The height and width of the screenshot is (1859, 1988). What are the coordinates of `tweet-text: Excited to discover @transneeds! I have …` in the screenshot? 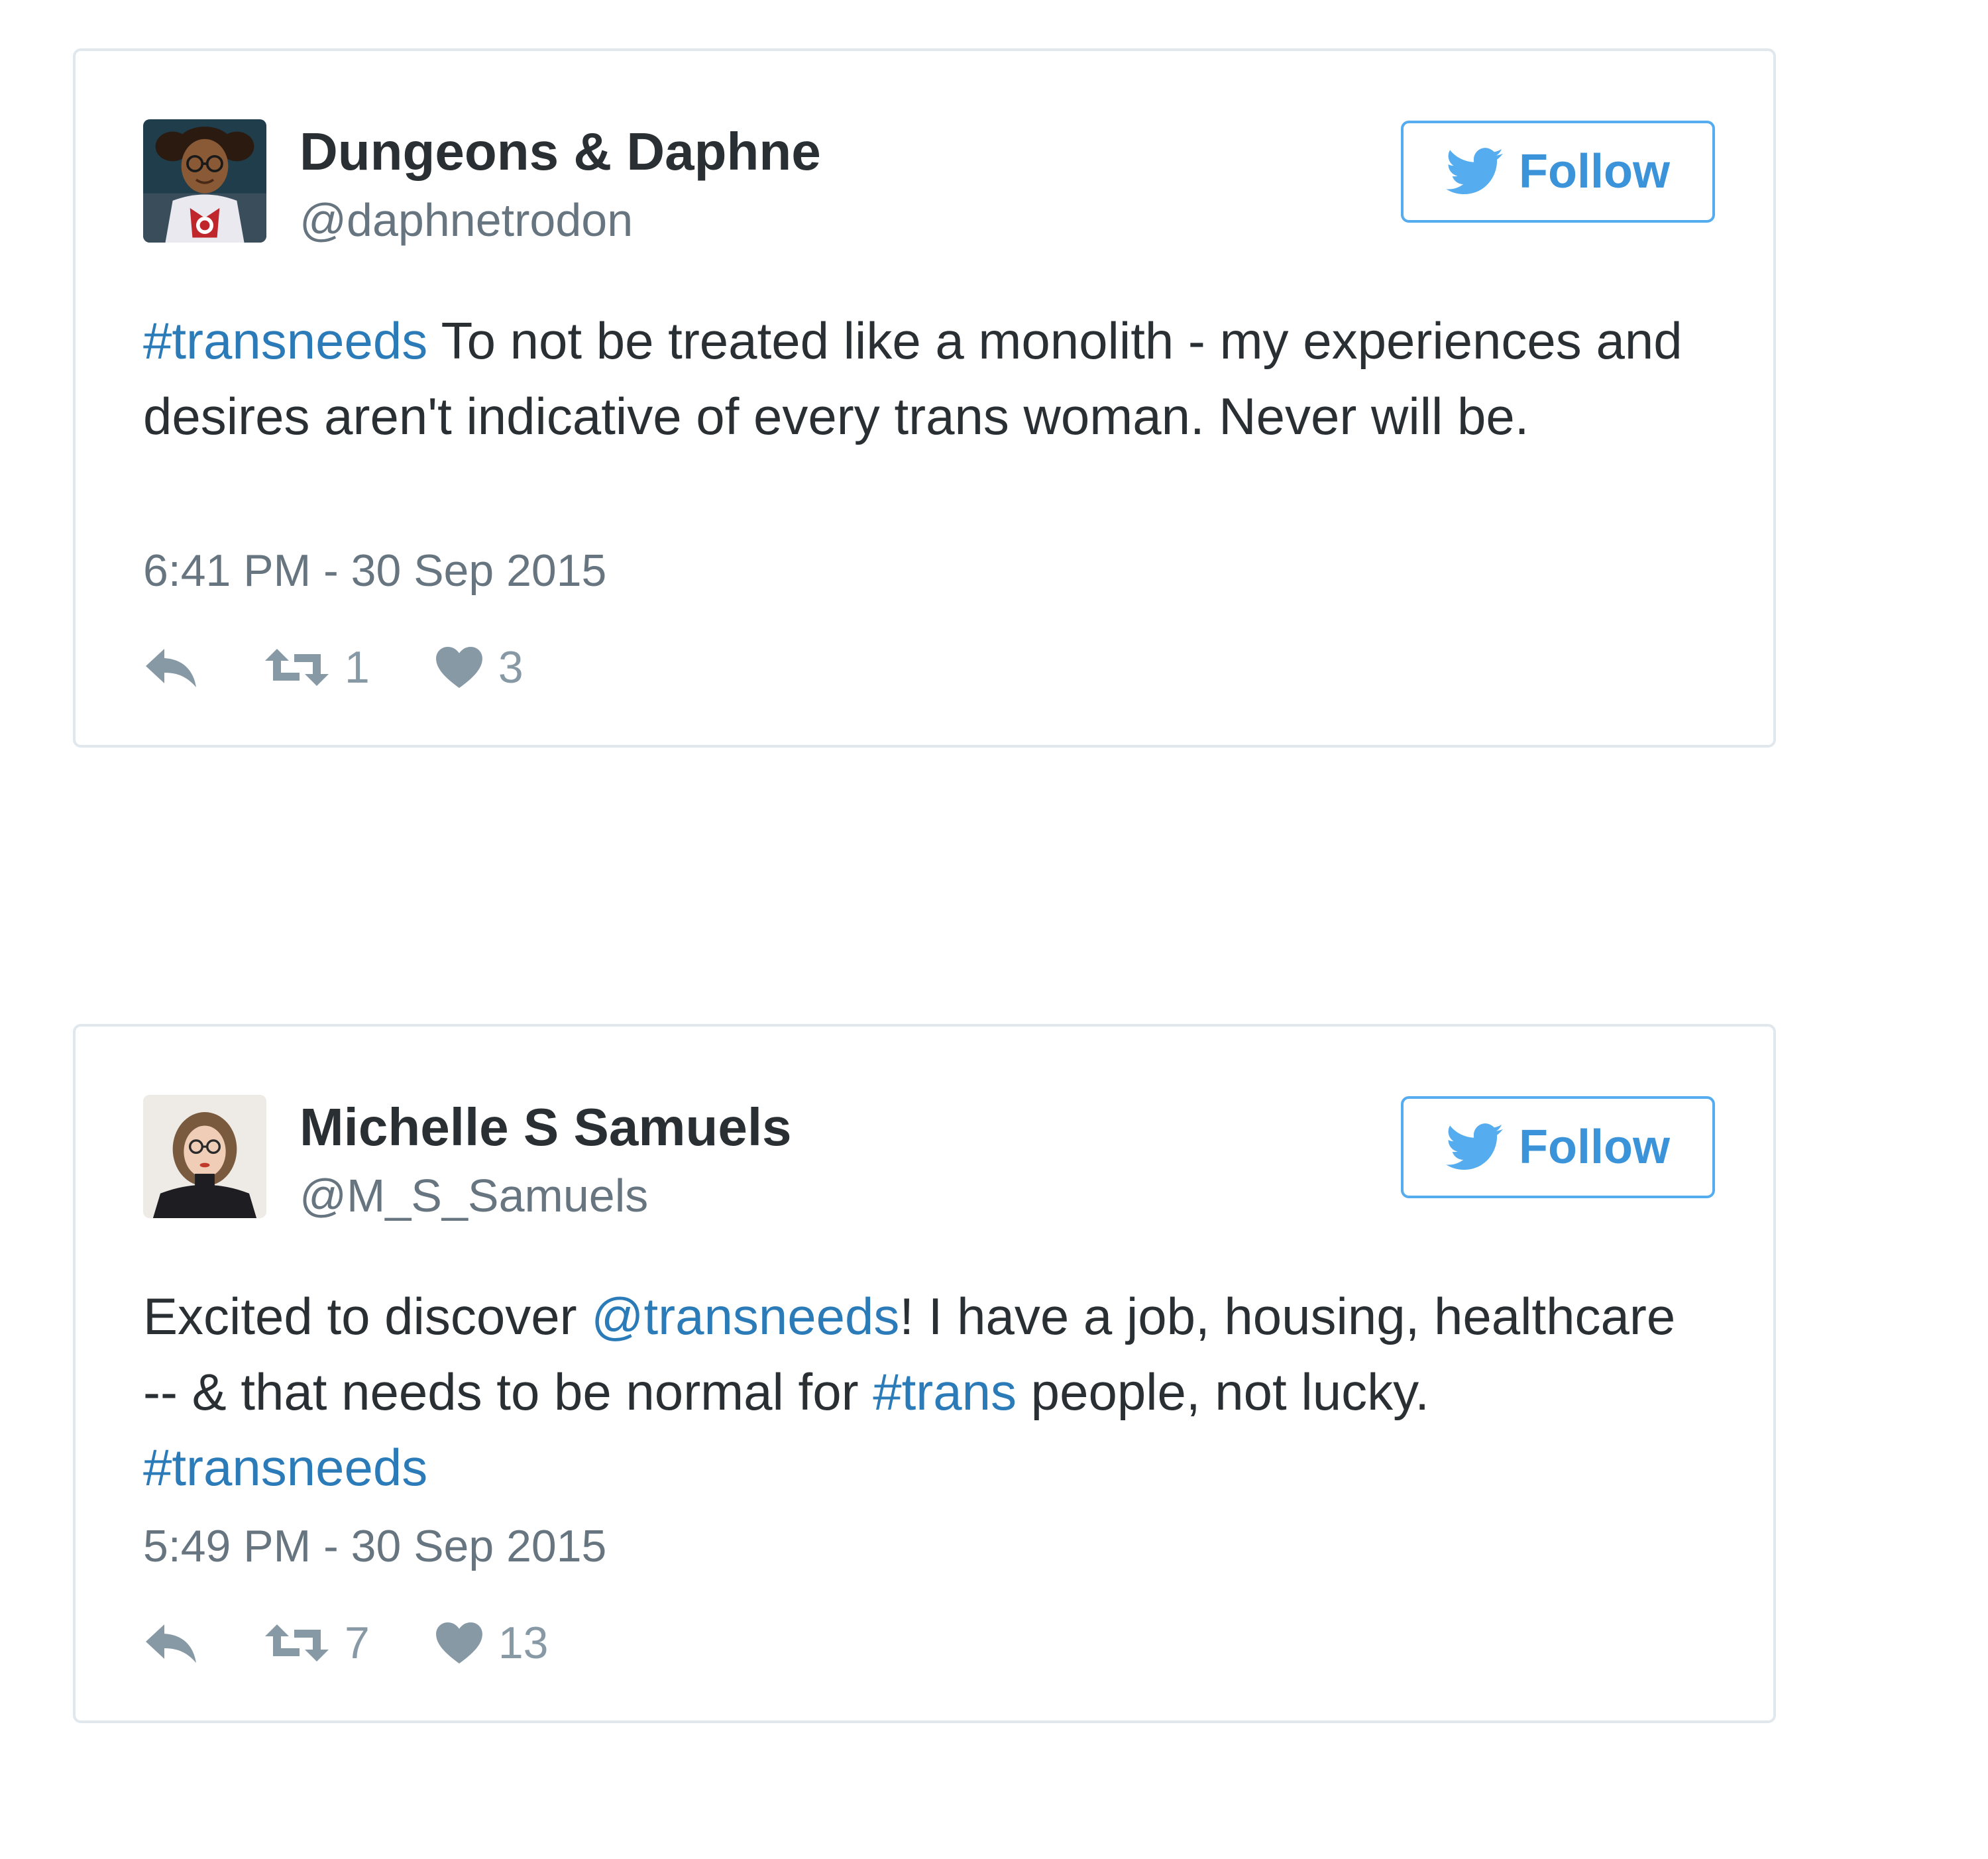 It's located at (915, 1391).